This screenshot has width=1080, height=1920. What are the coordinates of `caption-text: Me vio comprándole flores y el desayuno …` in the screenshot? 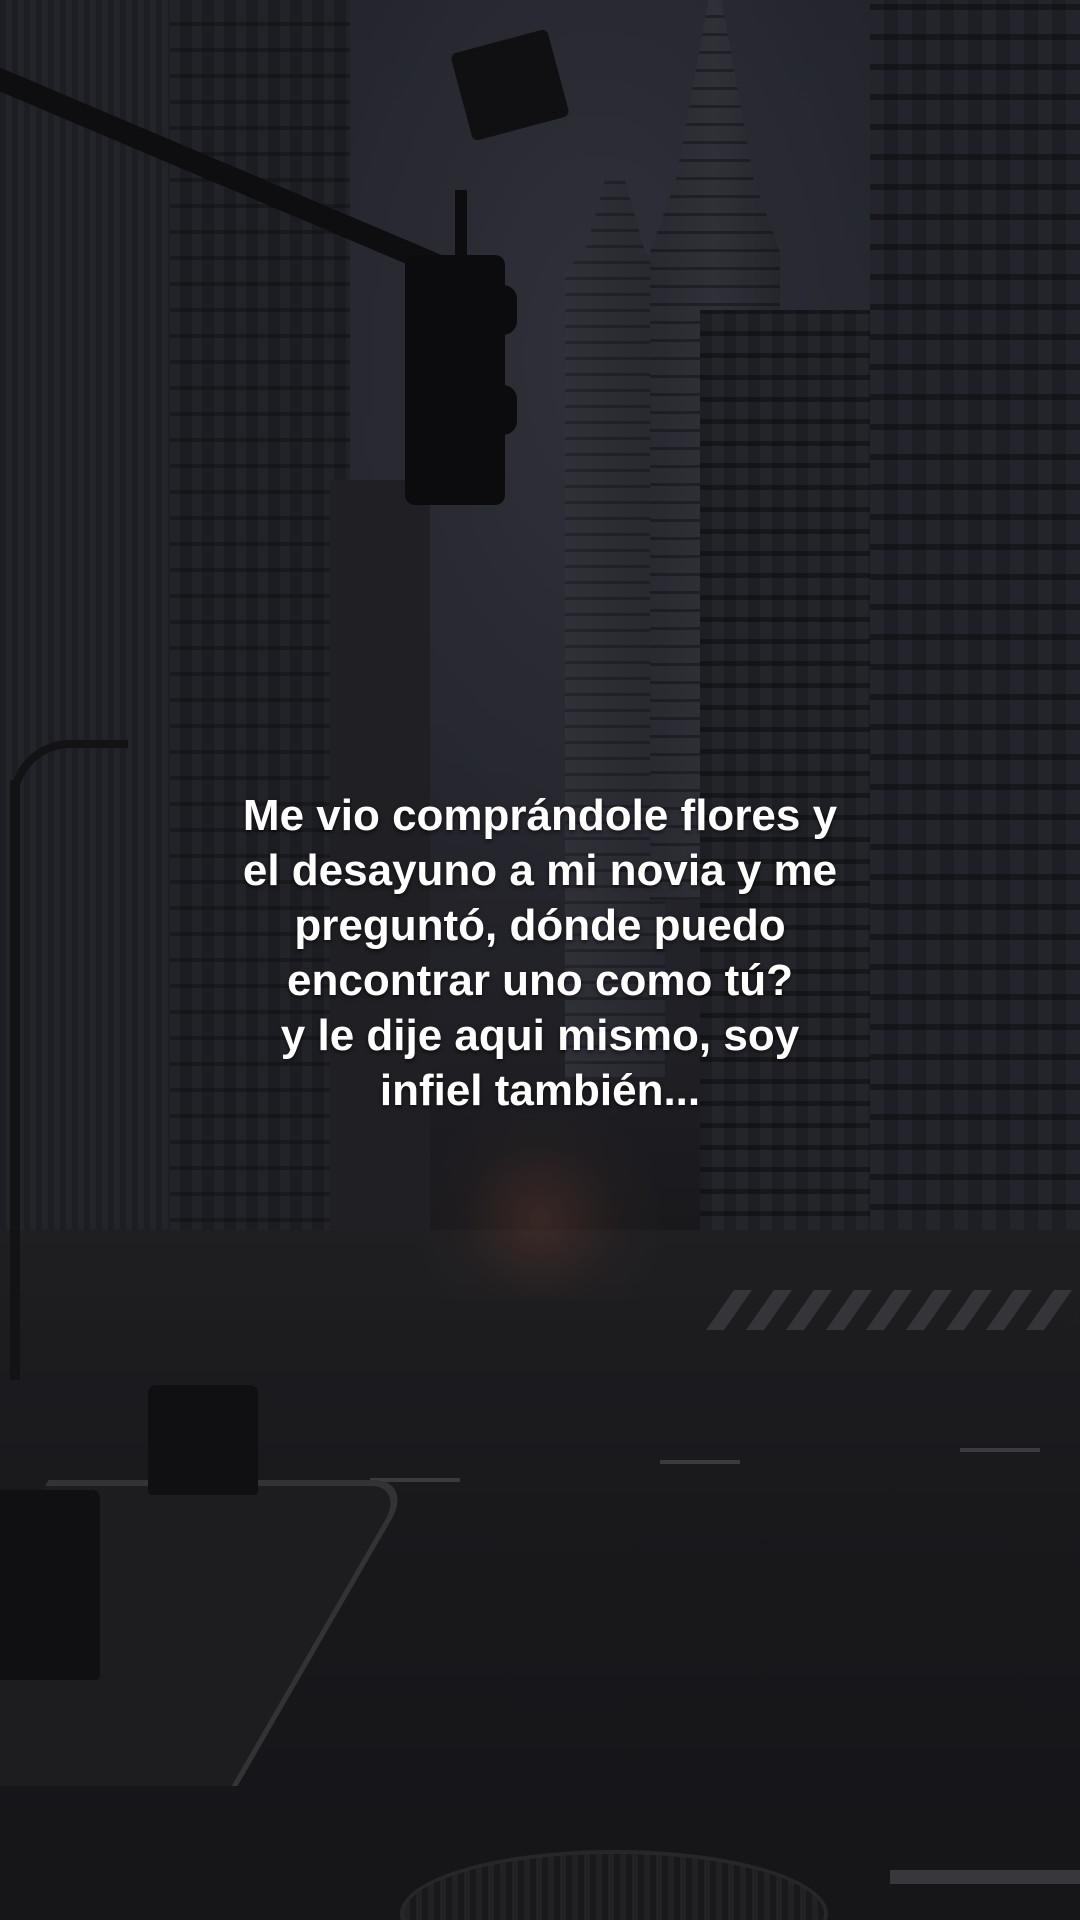 It's located at (540, 953).